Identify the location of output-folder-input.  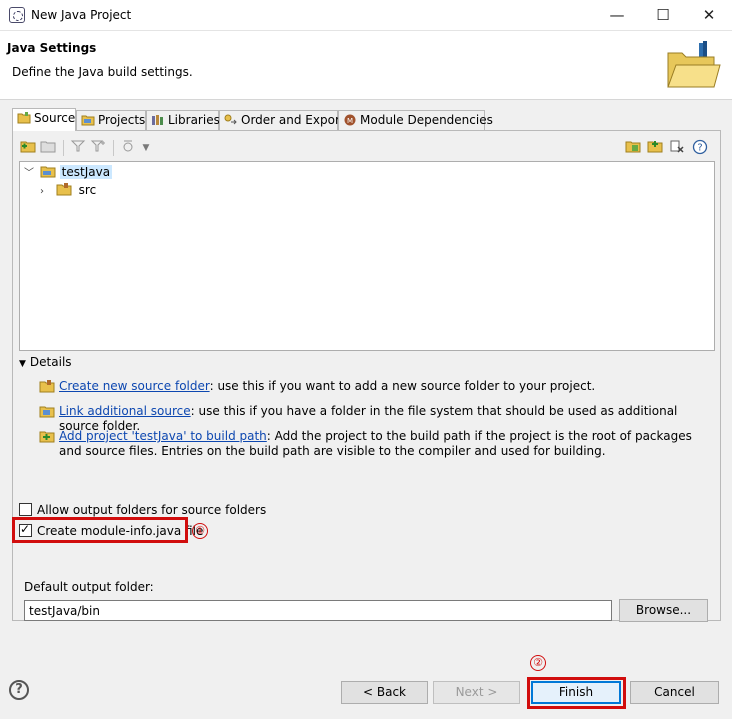
(318, 610).